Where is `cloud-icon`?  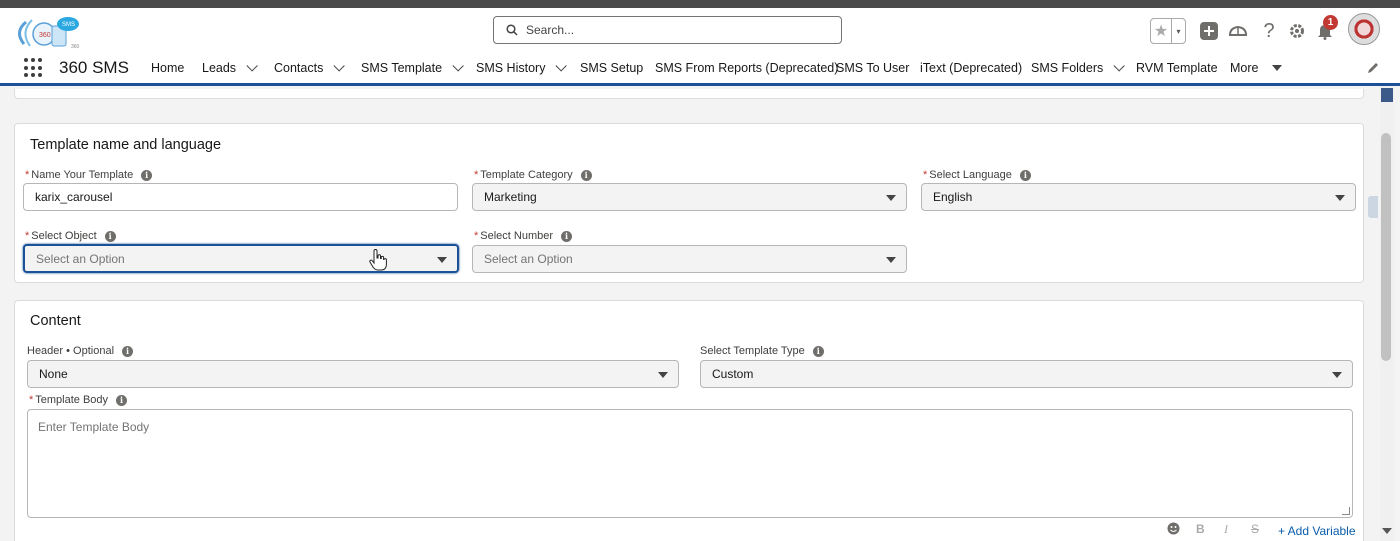
cloud-icon is located at coordinates (1238, 30).